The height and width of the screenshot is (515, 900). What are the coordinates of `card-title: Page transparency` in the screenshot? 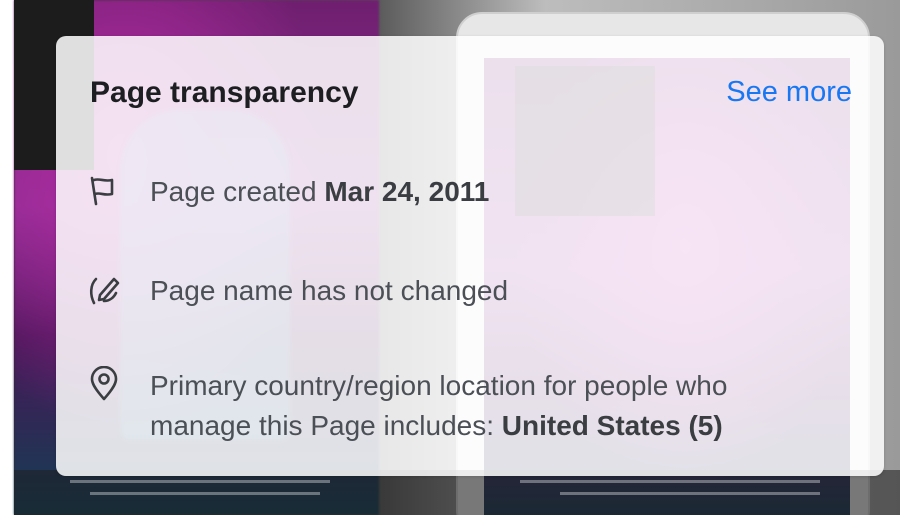 It's located at (224, 92).